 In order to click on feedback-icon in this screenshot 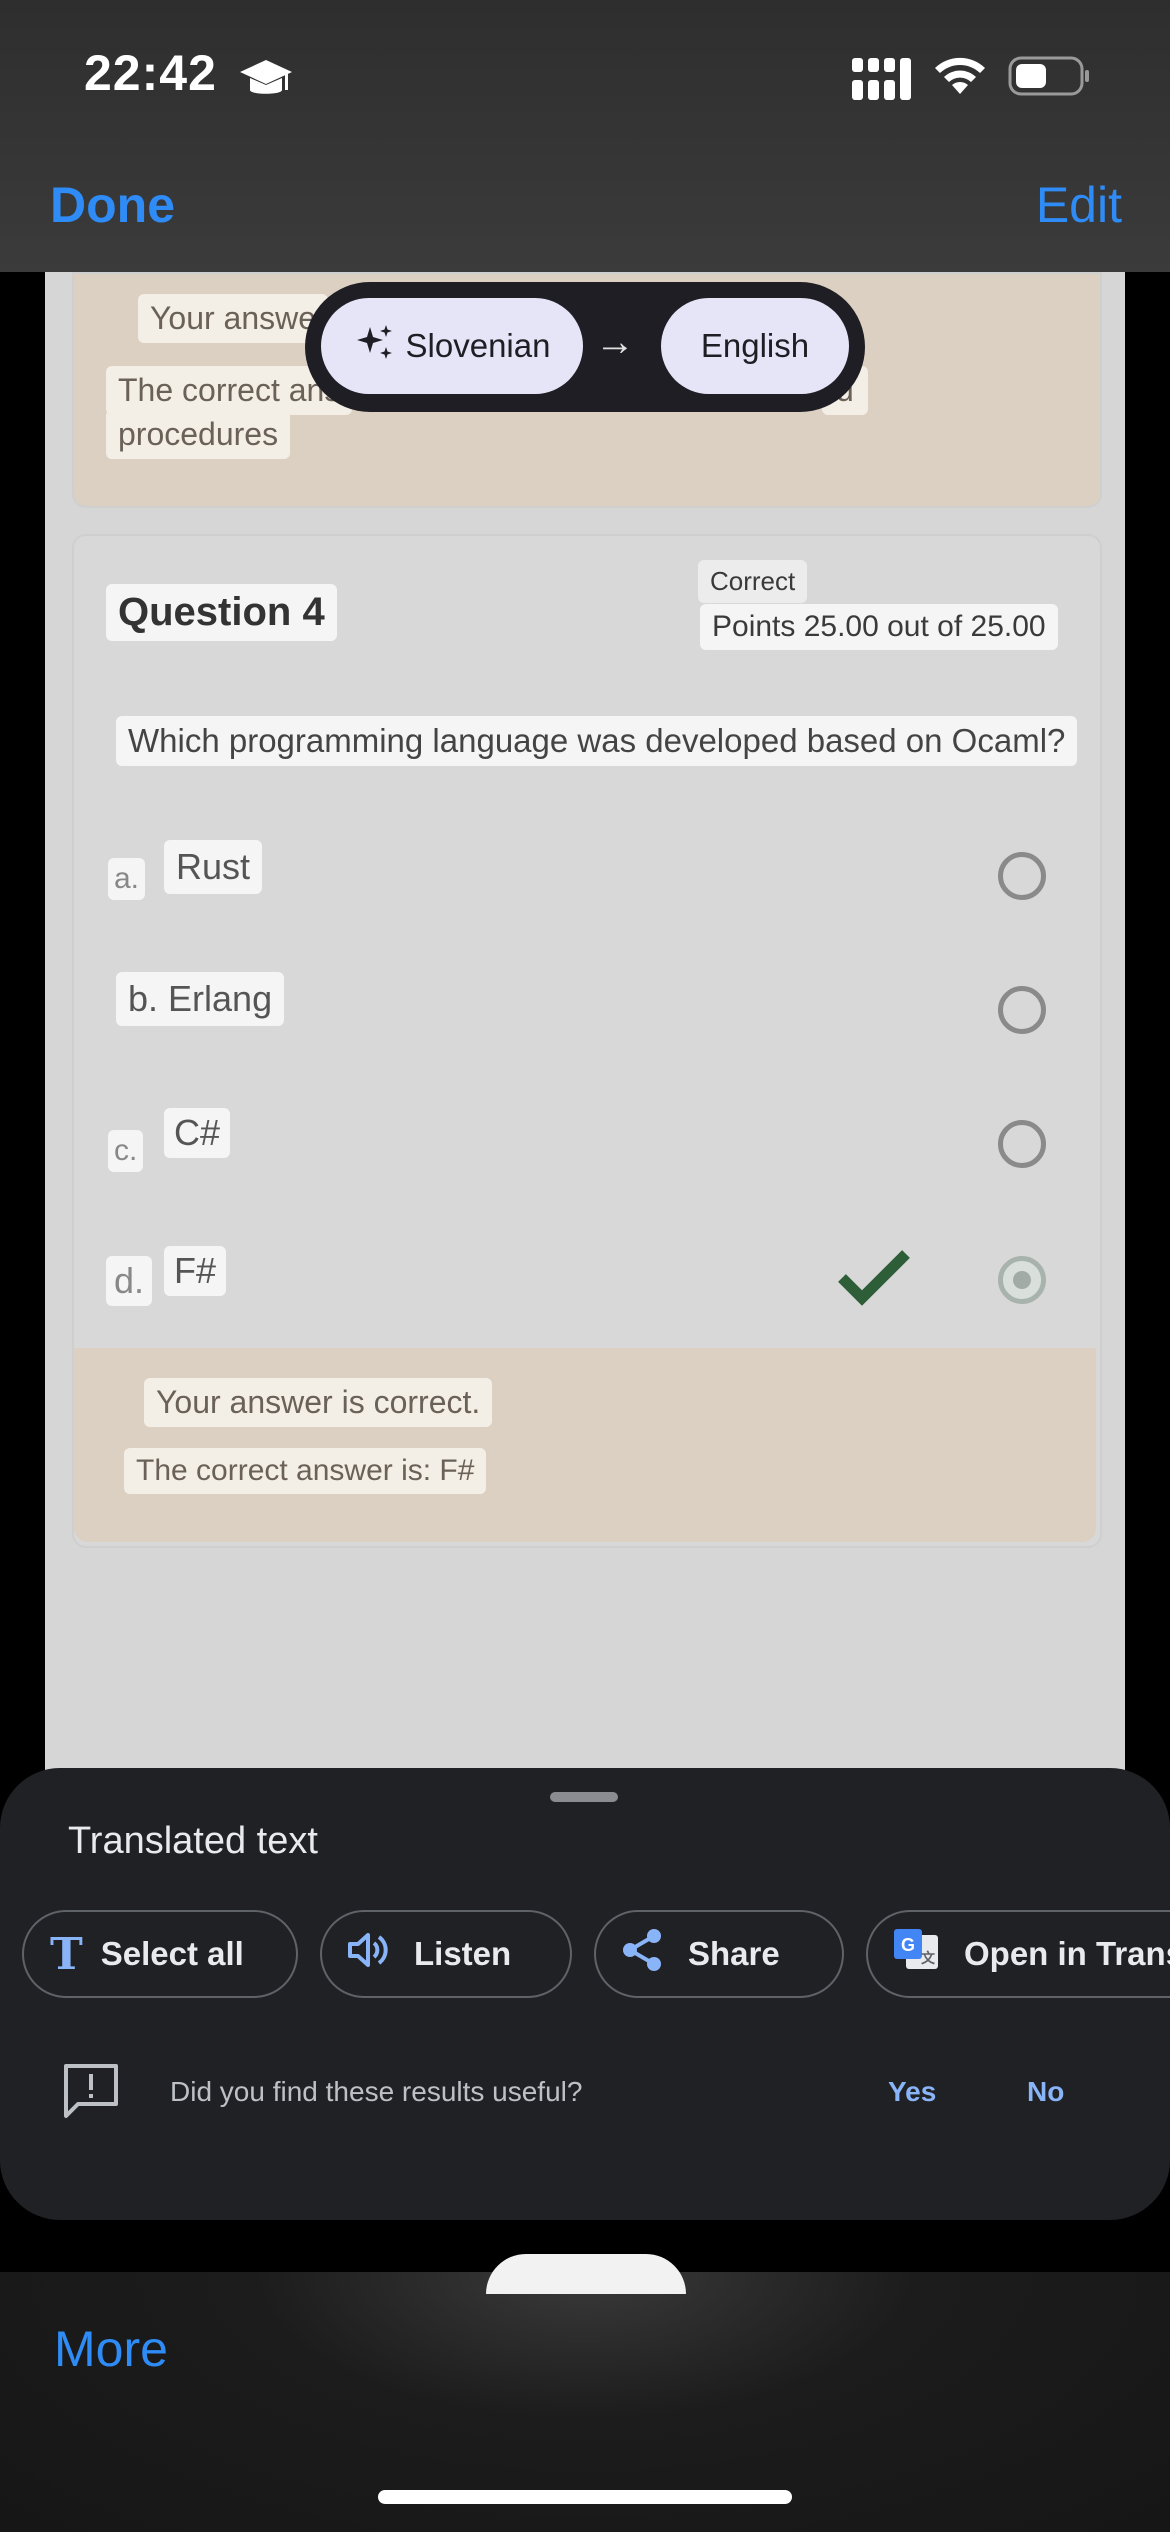, I will do `click(91, 2093)`.